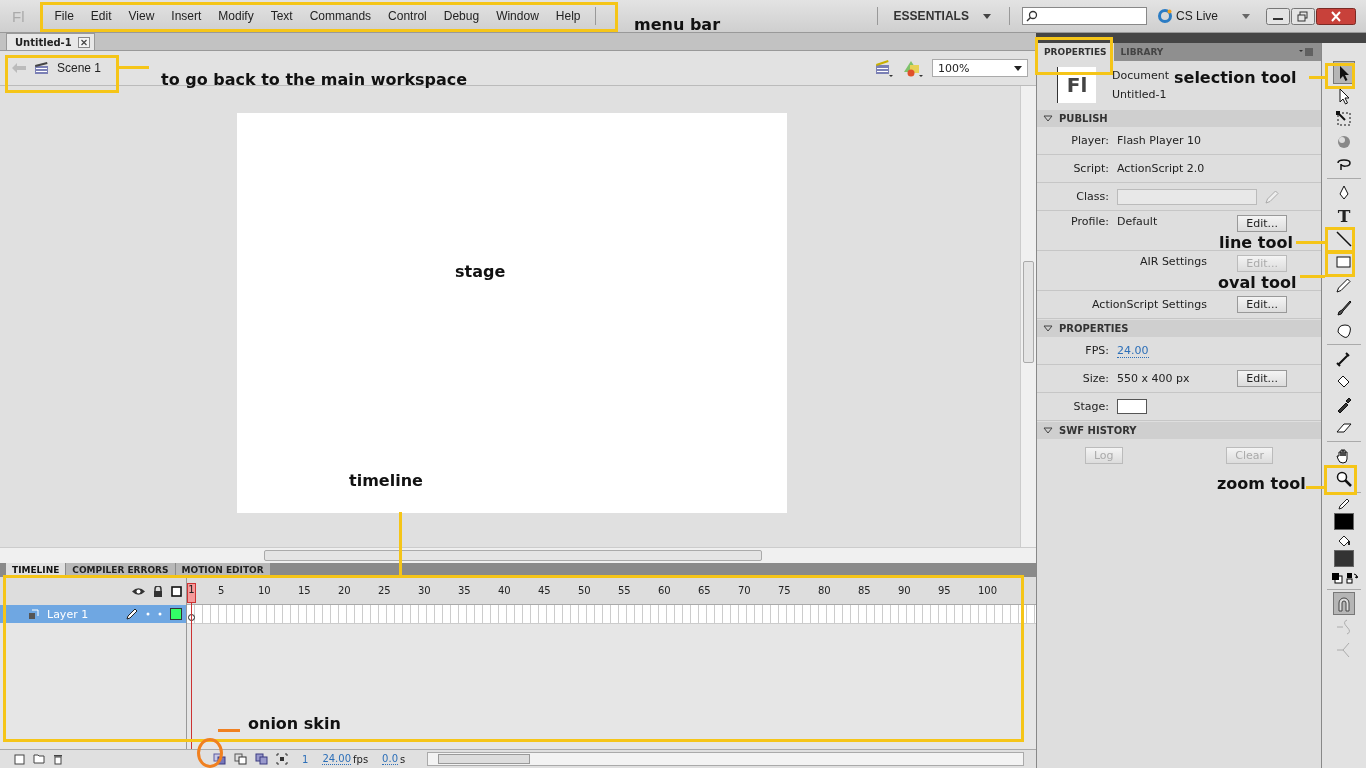 This screenshot has height=768, width=1366. I want to click on document-icon: Fl, so click(1076, 85).